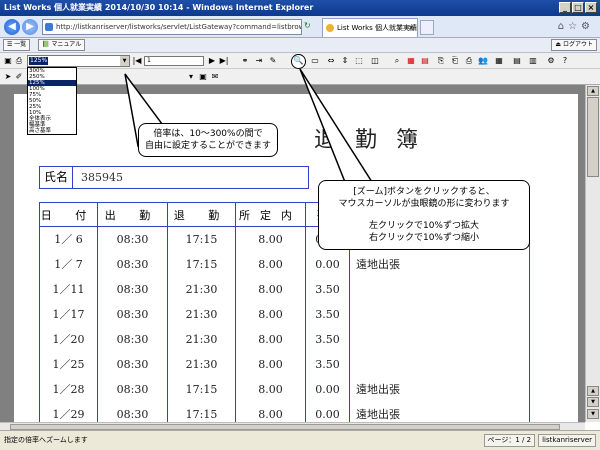 The width and height of the screenshot is (600, 450). Describe the element at coordinates (124, 61) in the screenshot. I see `chevron-down-icon: ▼` at that location.